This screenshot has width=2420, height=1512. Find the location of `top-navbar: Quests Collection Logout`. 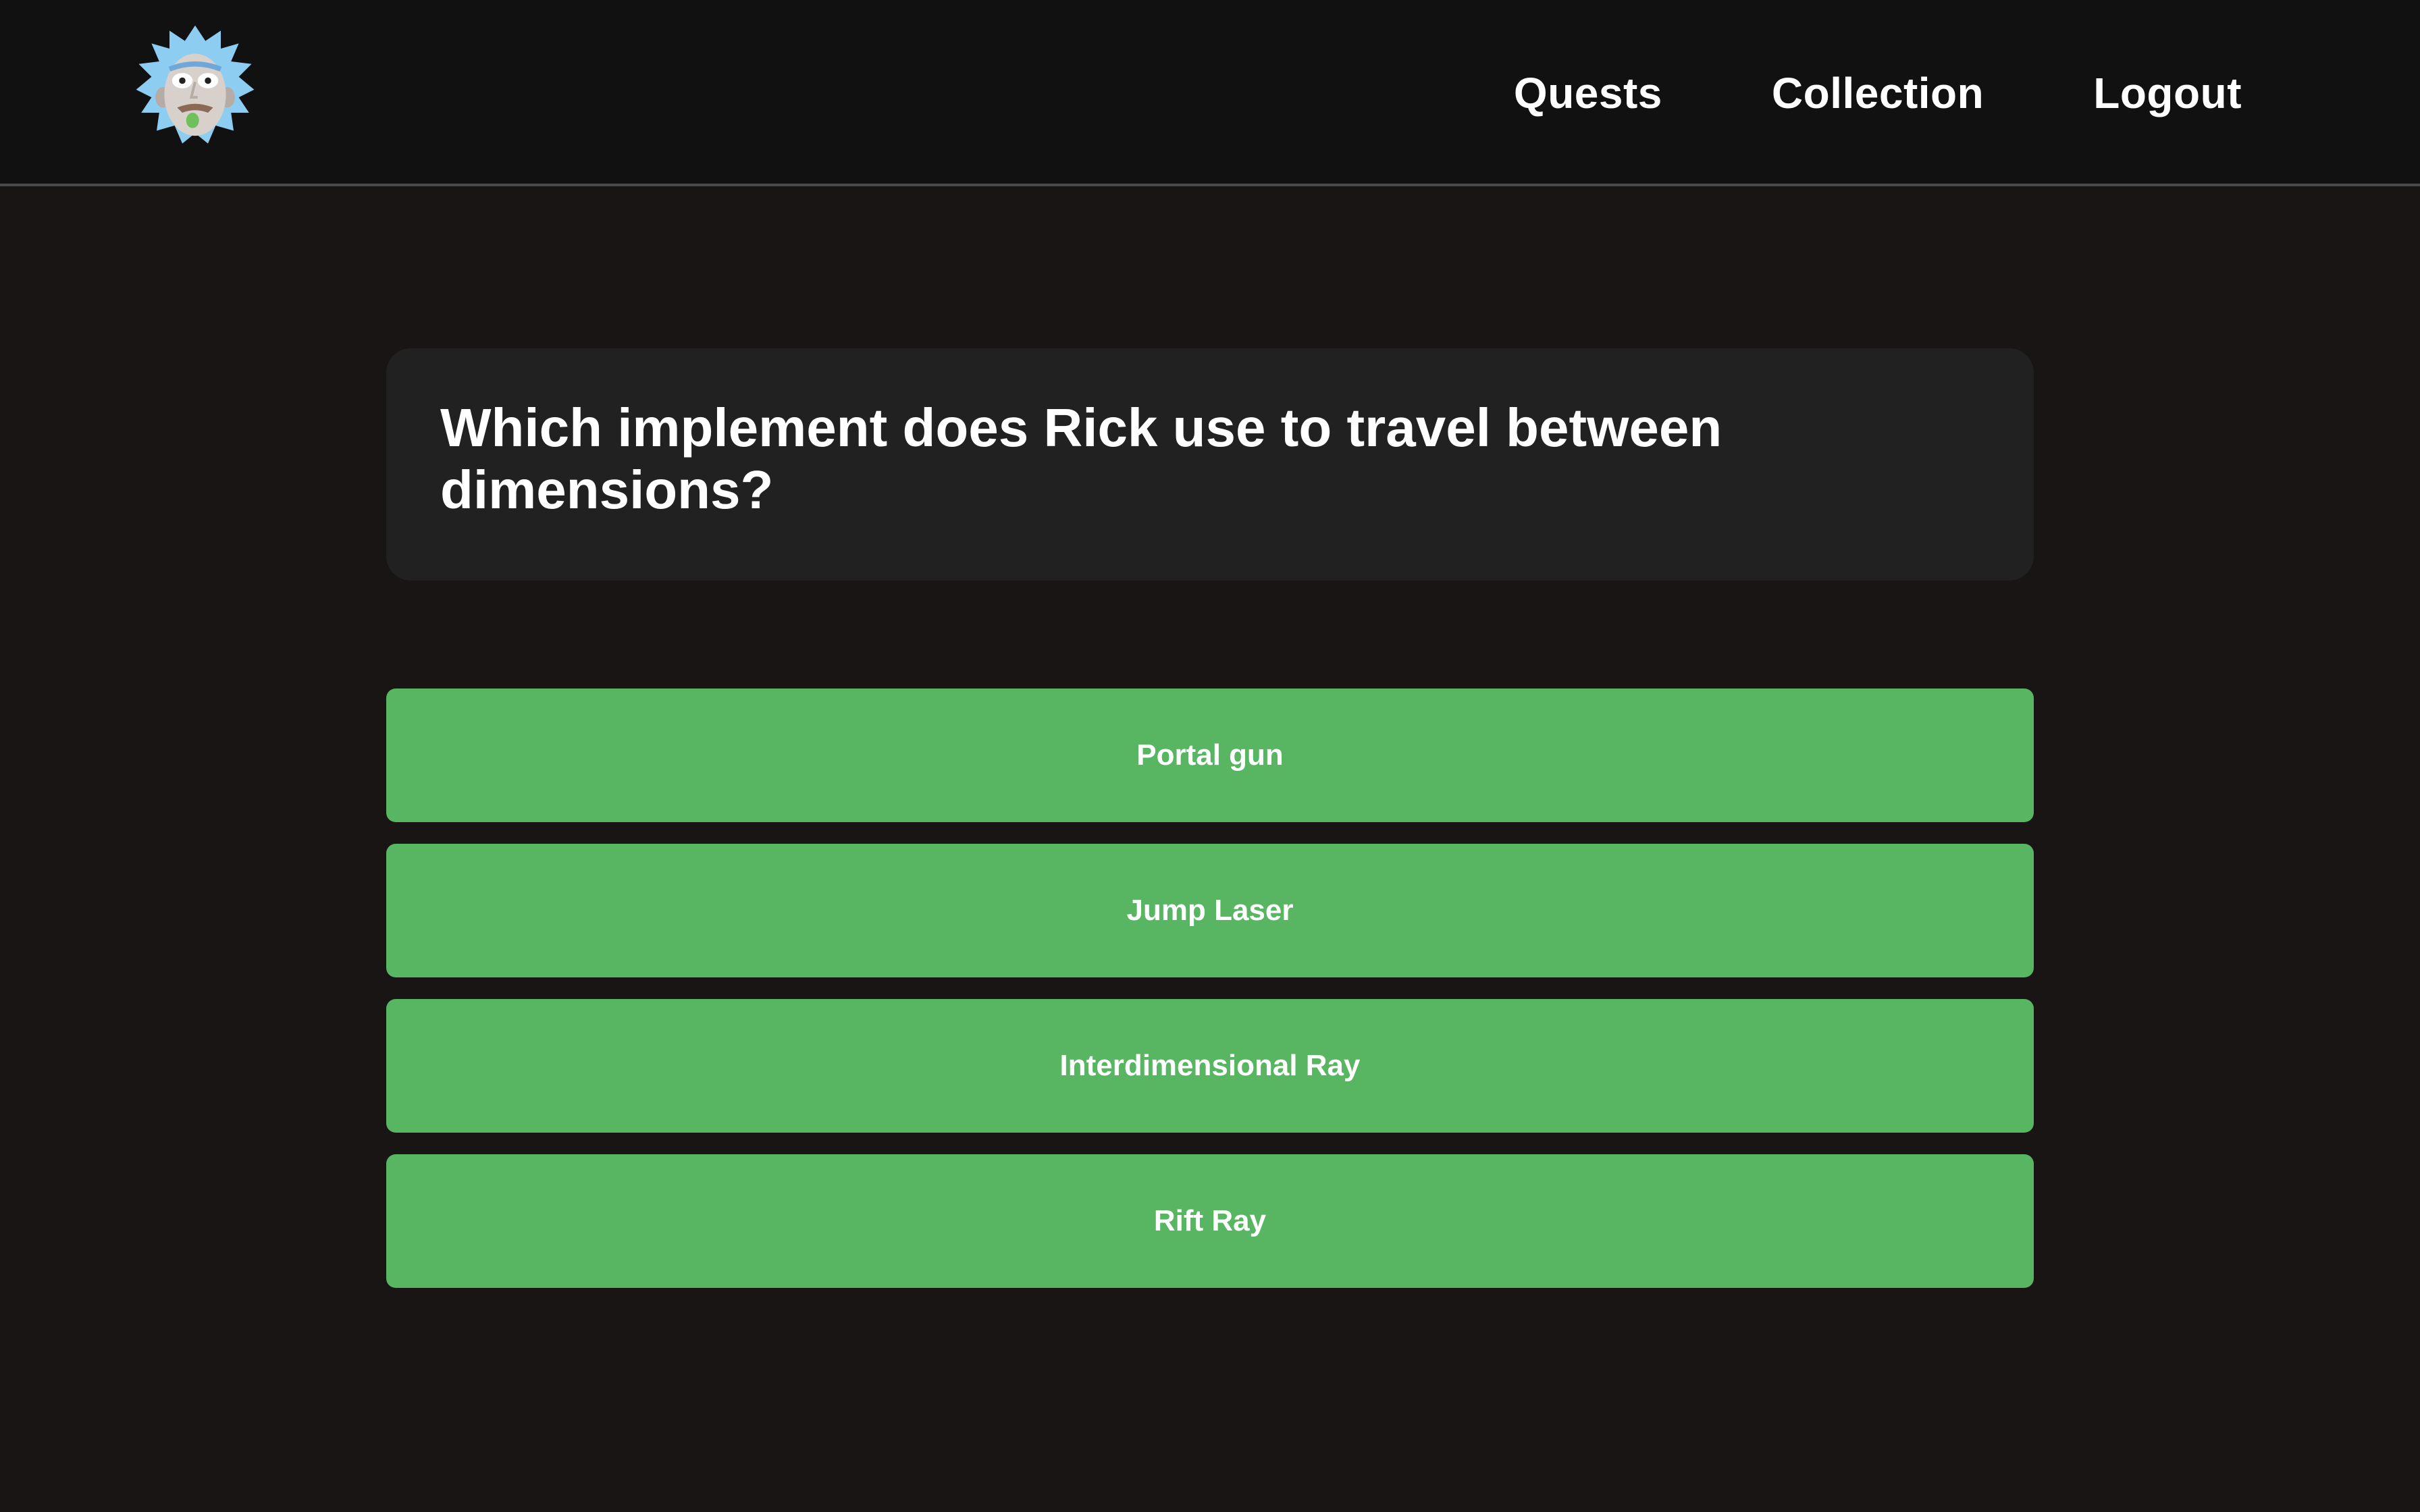

top-navbar: Quests Collection Logout is located at coordinates (1210, 93).